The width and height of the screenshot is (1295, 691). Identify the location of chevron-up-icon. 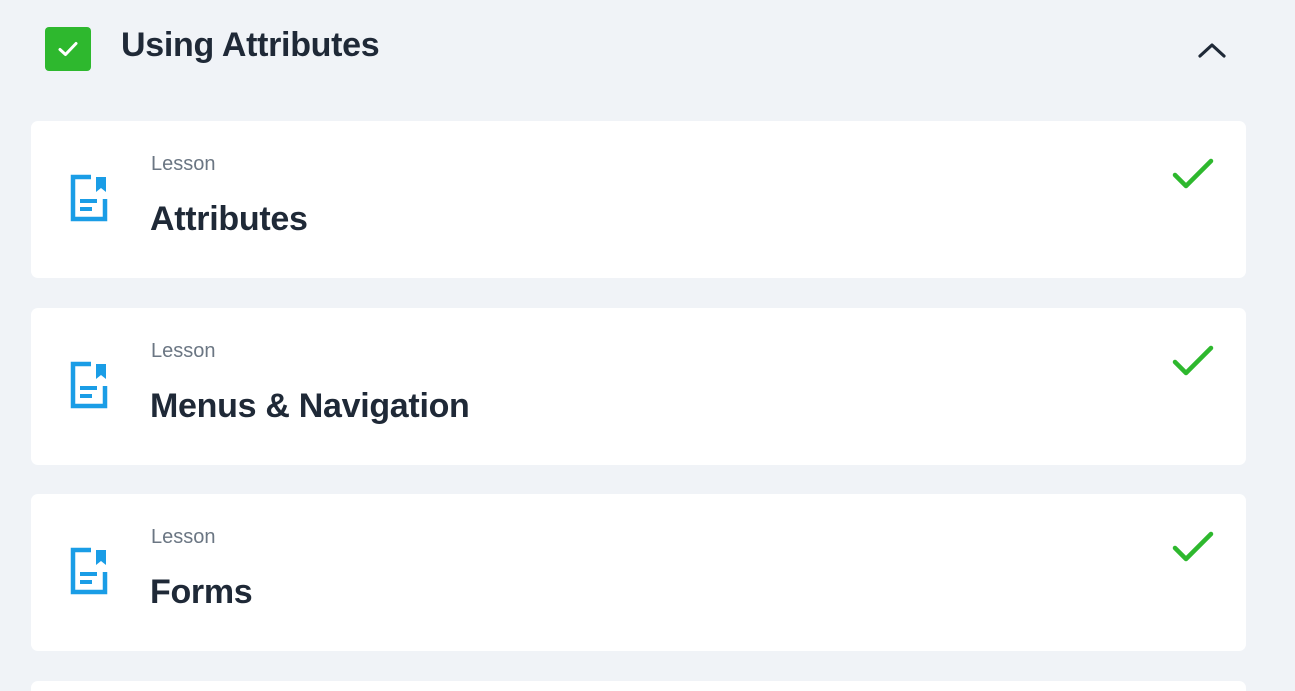
(1212, 50).